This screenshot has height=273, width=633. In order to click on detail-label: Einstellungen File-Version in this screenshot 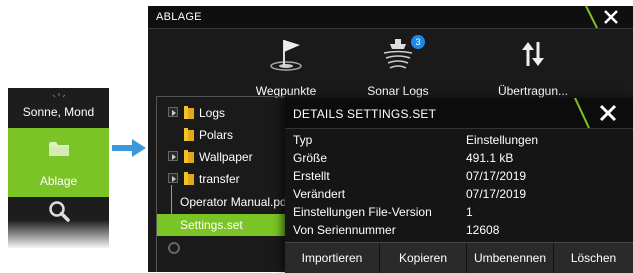, I will do `click(362, 212)`.